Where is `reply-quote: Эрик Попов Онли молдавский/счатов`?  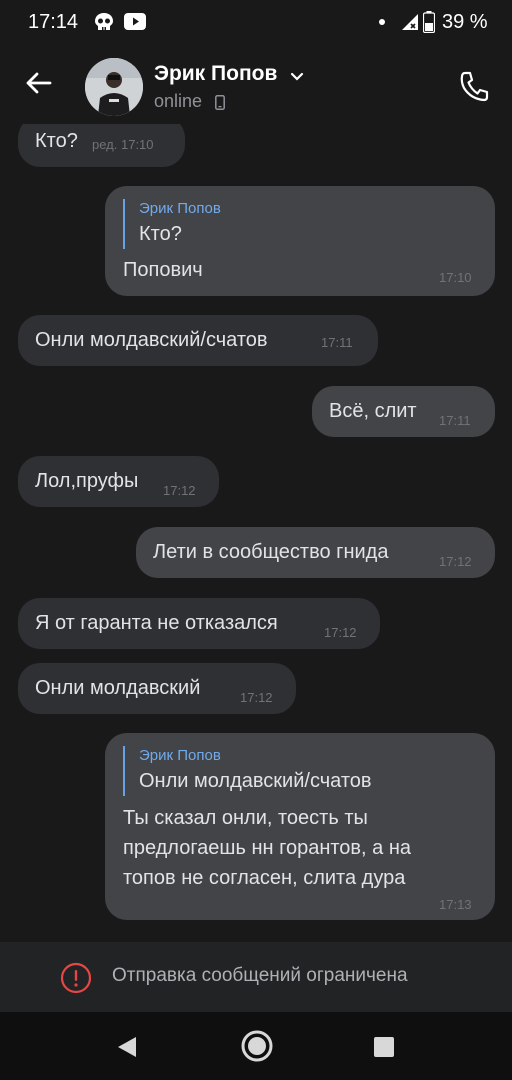
reply-quote: Эрик Попов Онли молдавский/счатов is located at coordinates (247, 771).